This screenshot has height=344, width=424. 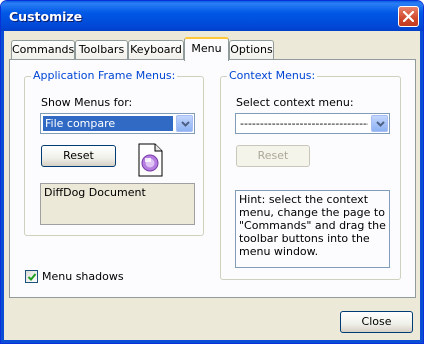 What do you see at coordinates (108, 123) in the screenshot?
I see `show-menus-for-value: File compare` at bounding box center [108, 123].